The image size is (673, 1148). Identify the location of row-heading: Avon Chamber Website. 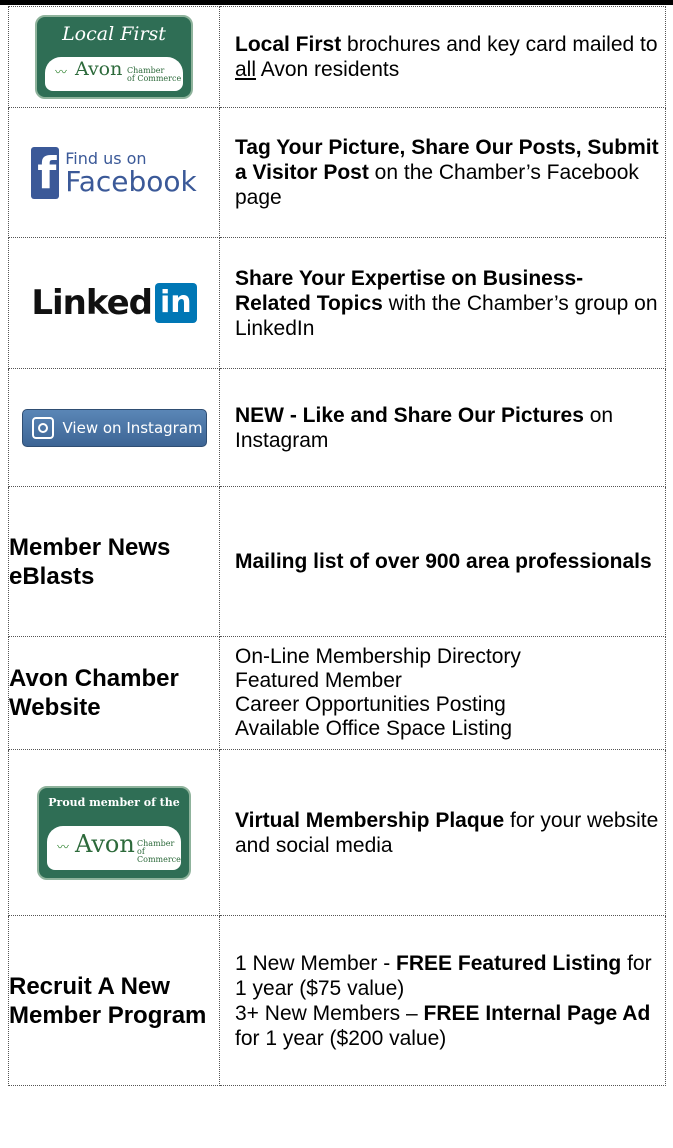
(114, 693).